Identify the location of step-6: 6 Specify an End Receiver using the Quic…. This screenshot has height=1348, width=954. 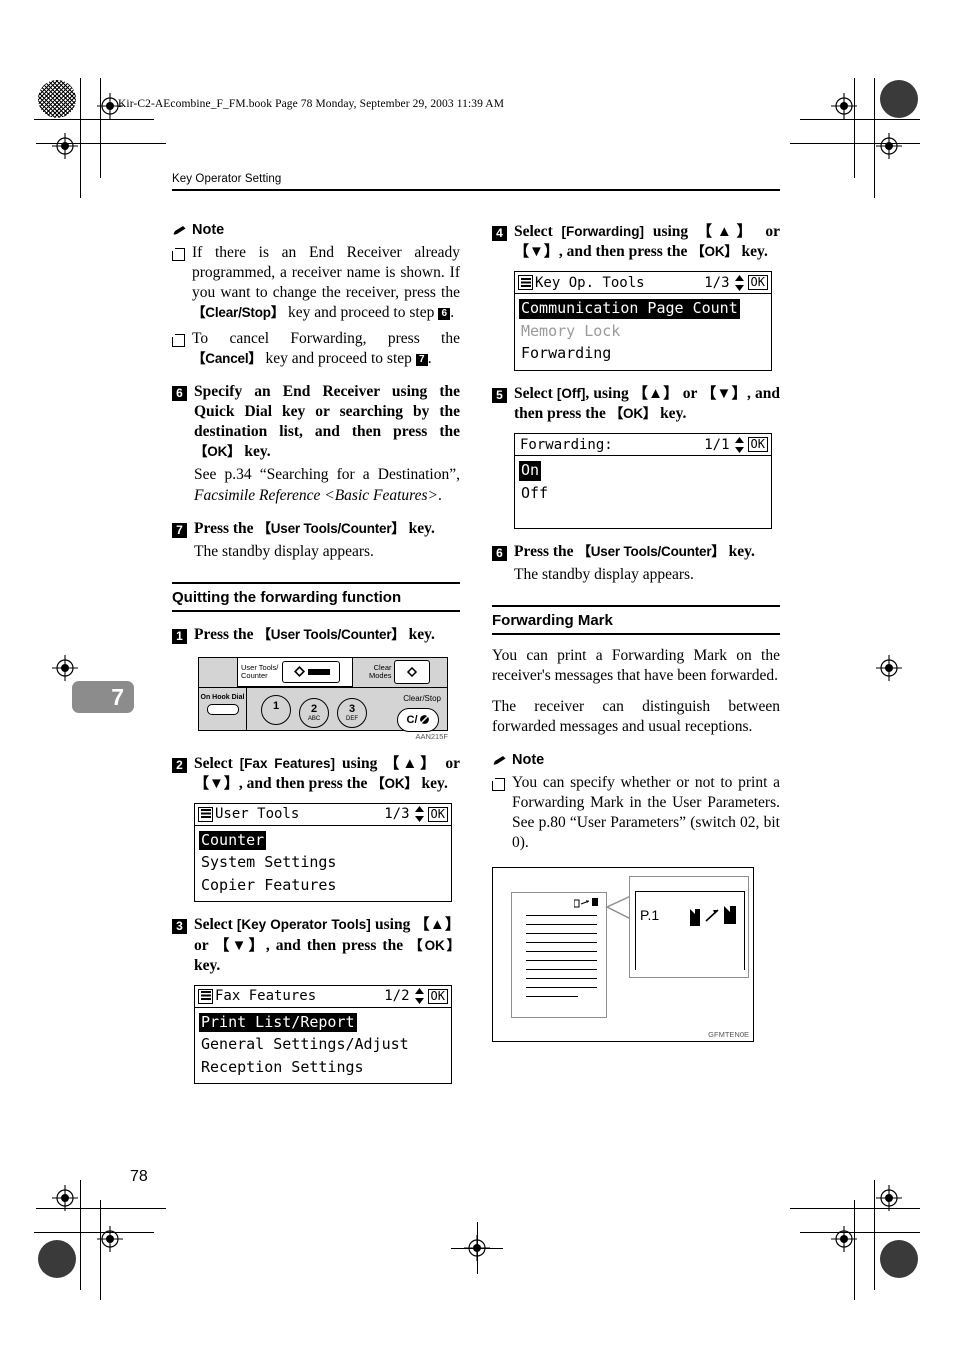
(316, 422).